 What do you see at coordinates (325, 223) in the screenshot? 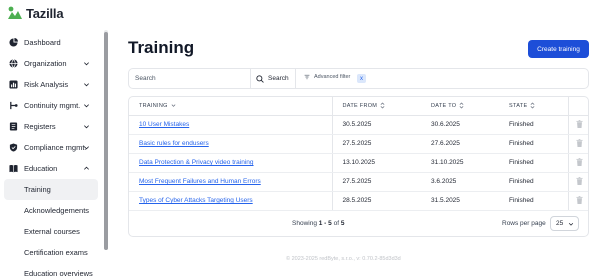
I see `pagination-range: 1 - 5` at bounding box center [325, 223].